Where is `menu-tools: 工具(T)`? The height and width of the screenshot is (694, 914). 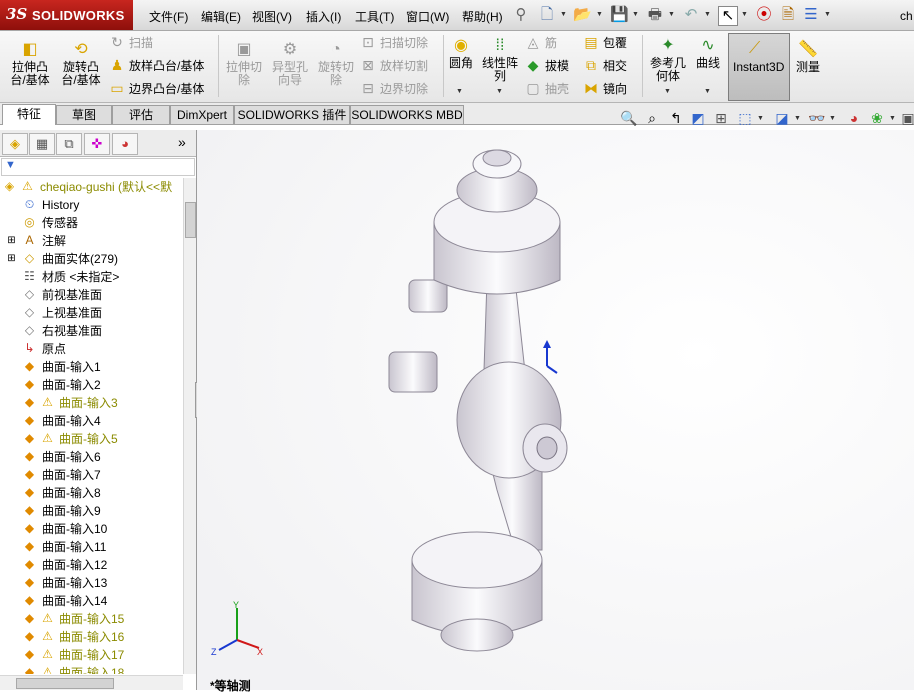 menu-tools: 工具(T) is located at coordinates (374, 16).